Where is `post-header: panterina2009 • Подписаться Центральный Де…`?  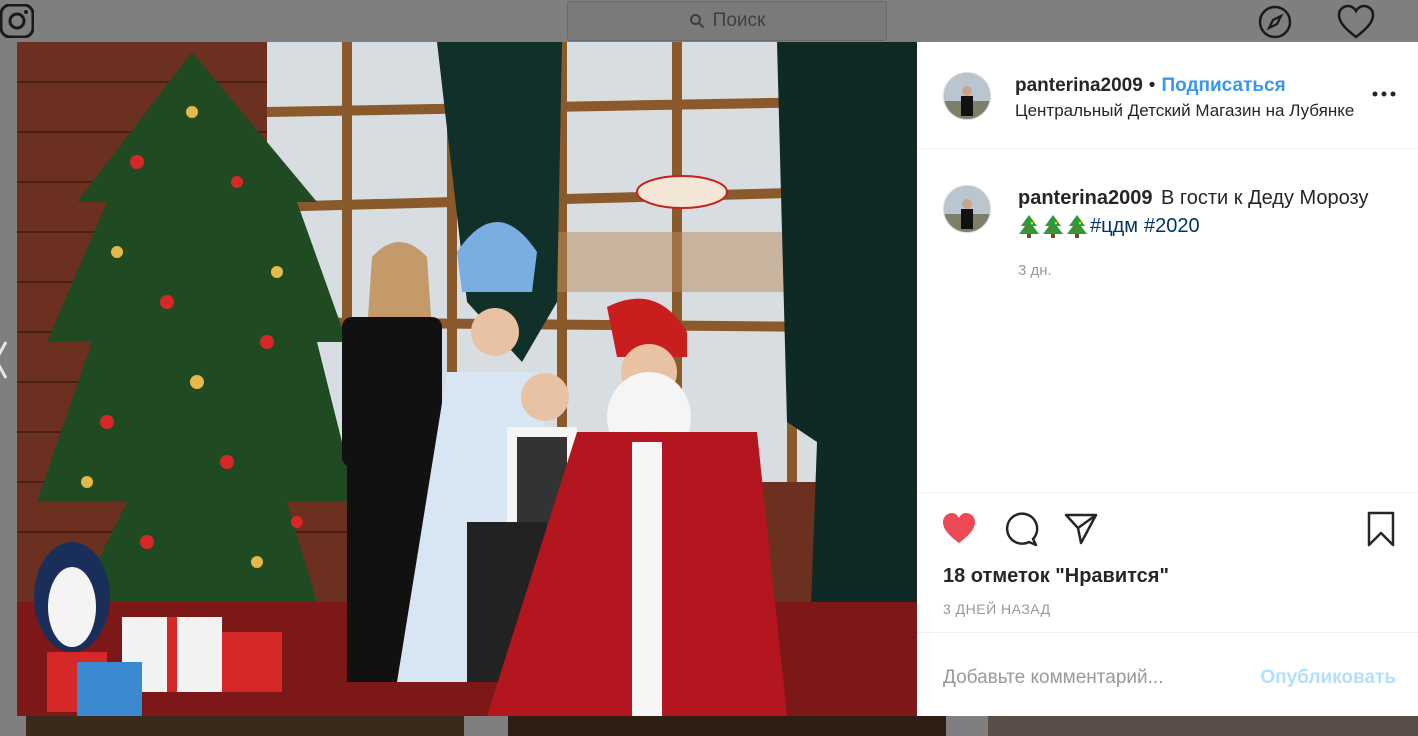 post-header: panterina2009 • Подписаться Центральный Де… is located at coordinates (1167, 95).